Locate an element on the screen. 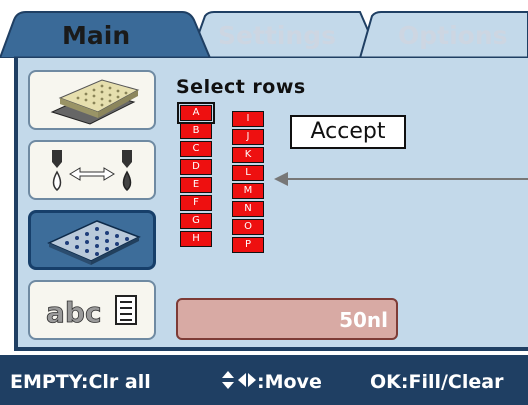 The image size is (528, 405). status-empty-hint: EMPTY:Clr all is located at coordinates (80, 382).